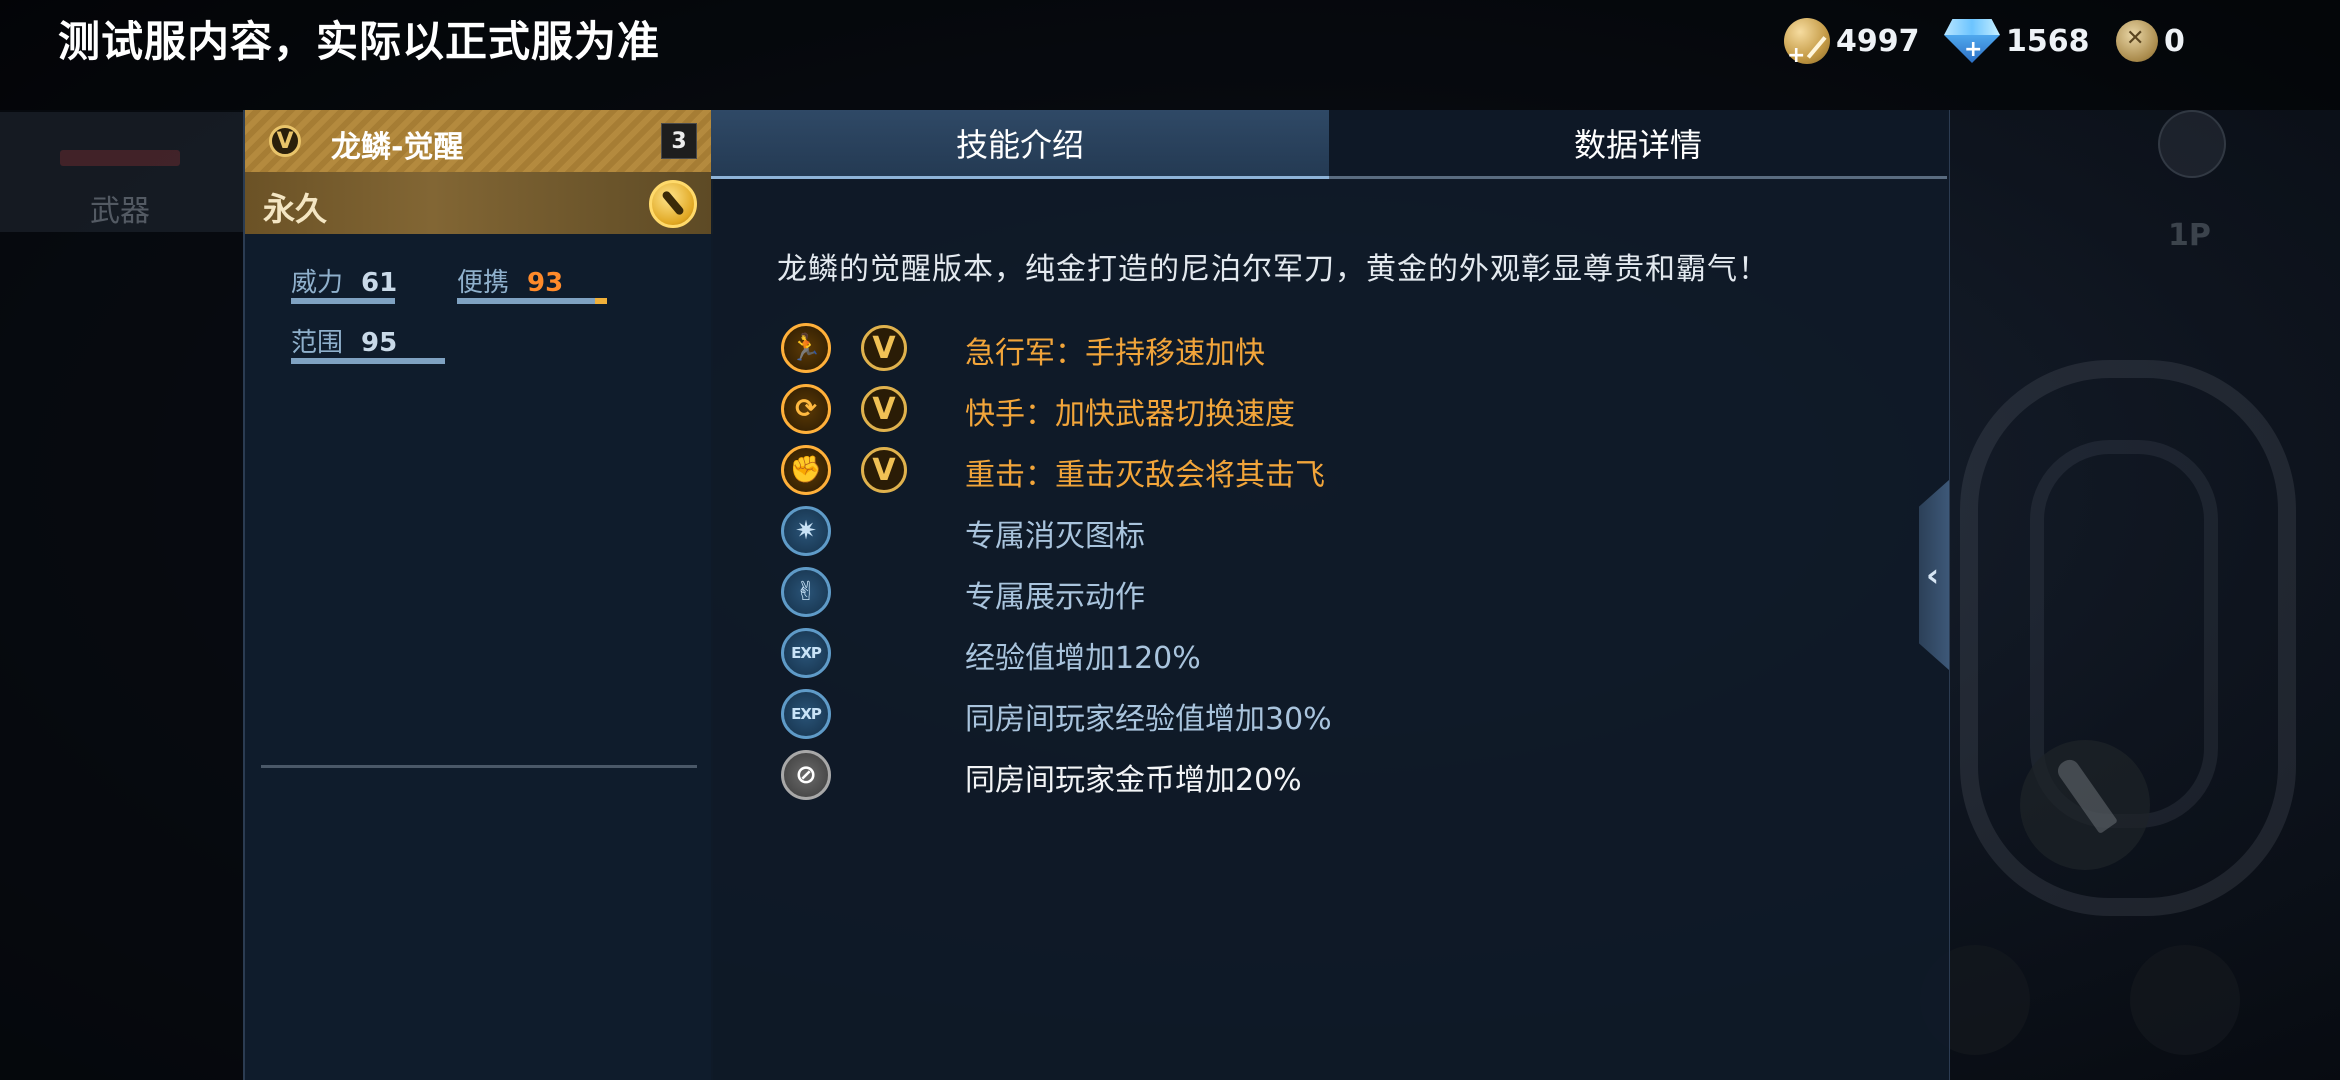 The image size is (2340, 1080). I want to click on stat-power: 威力 61, so click(344, 283).